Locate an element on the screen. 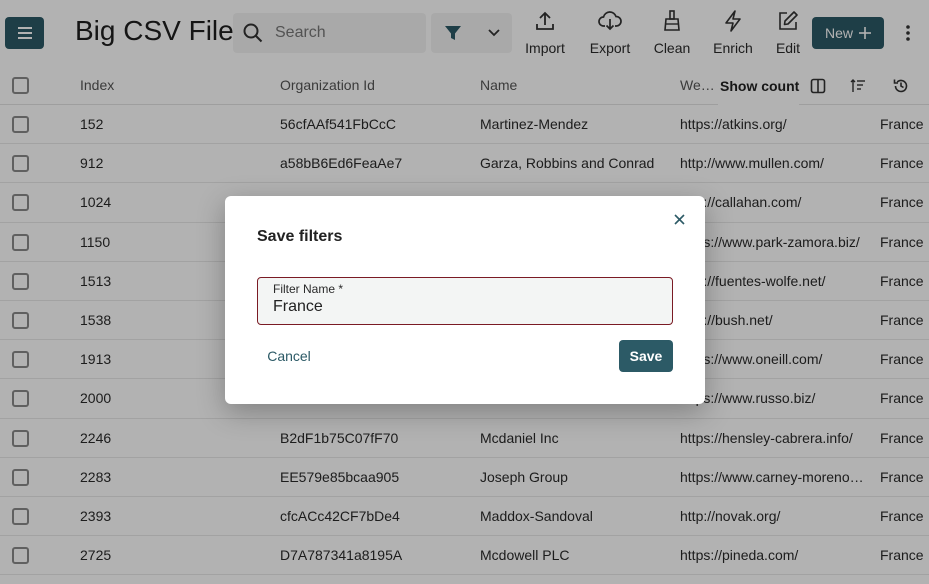 This screenshot has height=584, width=929. dialog-title: Save filters is located at coordinates (300, 236).